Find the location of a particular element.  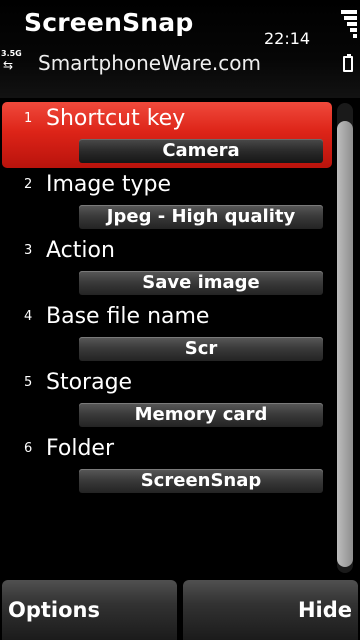

setting-item-action: 3 Action Save image is located at coordinates (167, 267).